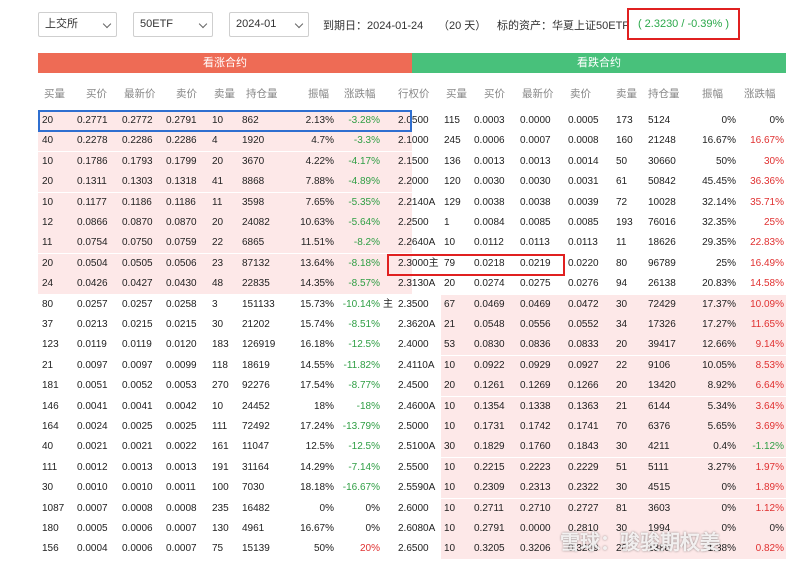  Describe the element at coordinates (662, 284) in the screenshot. I see `put-cell: 26138` at that location.